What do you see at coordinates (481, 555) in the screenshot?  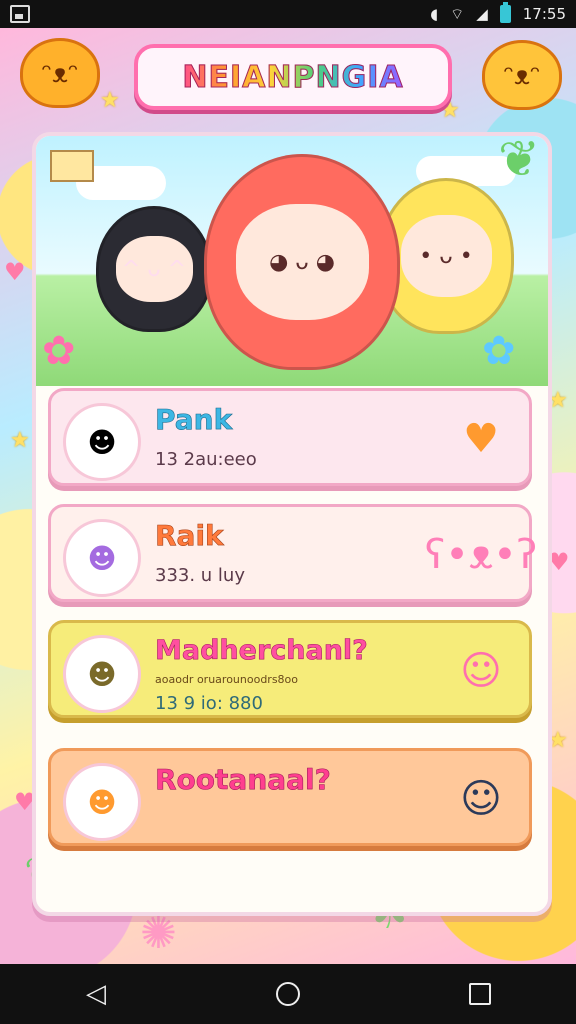 I see `bear-hearts-icon: ʕ•ᴥ•ʔ` at bounding box center [481, 555].